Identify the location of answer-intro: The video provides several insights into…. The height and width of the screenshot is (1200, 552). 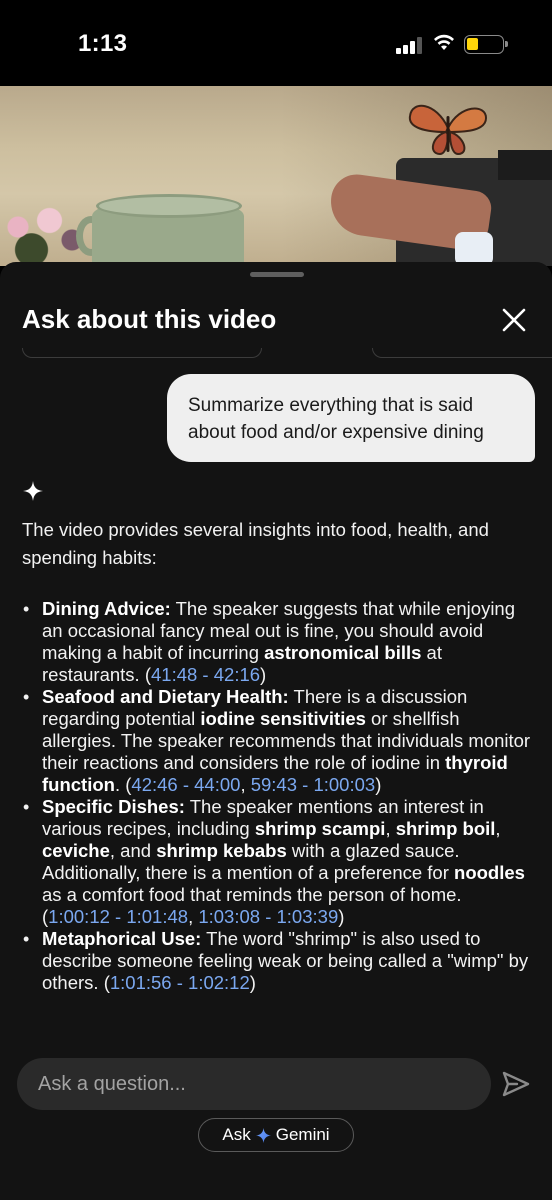
(255, 543).